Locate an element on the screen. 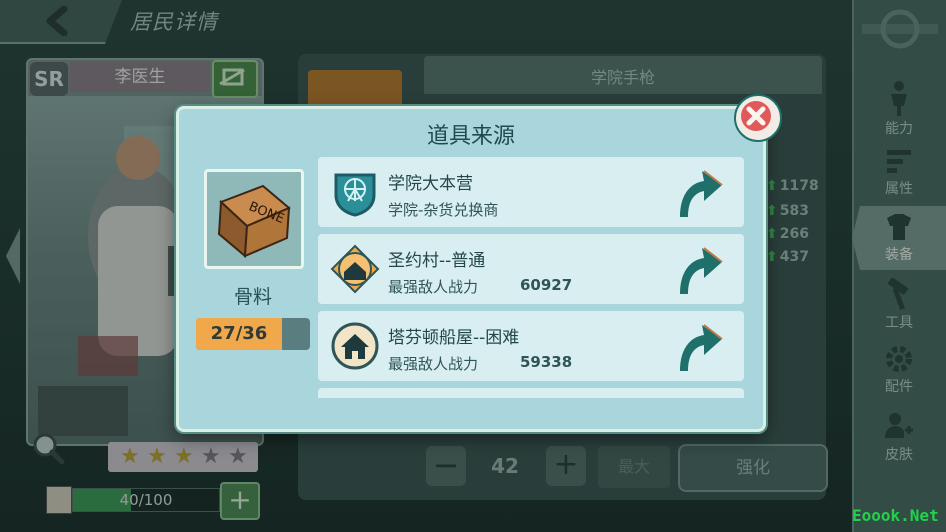 This screenshot has height=532, width=946. close-icon is located at coordinates (756, 116).